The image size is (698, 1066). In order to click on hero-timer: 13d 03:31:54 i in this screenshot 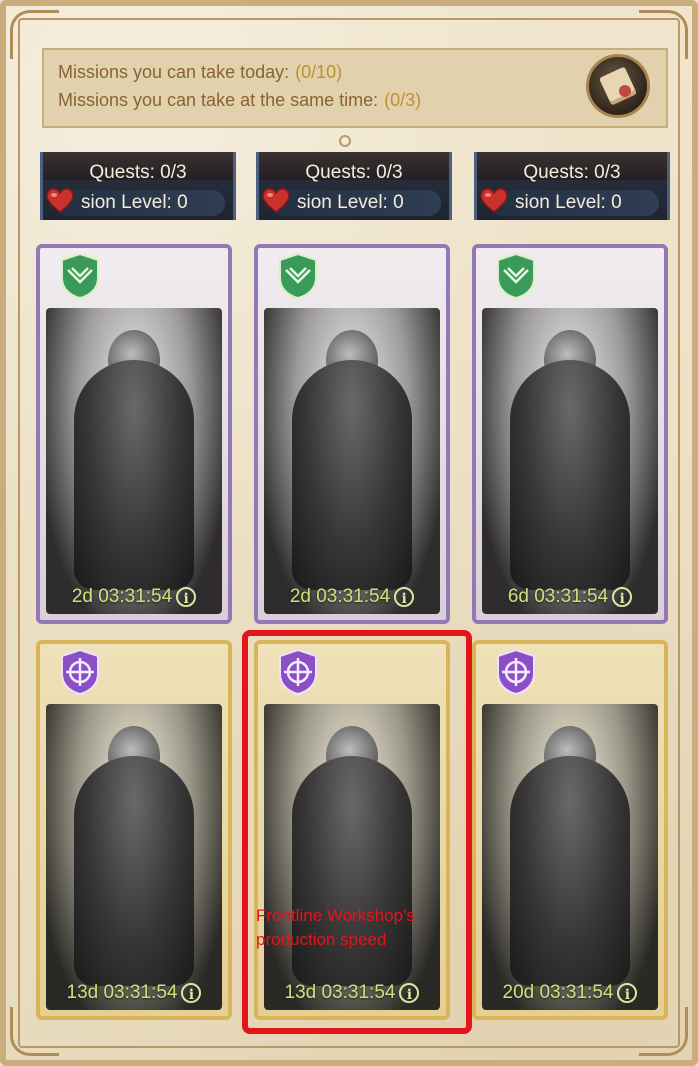, I will do `click(134, 993)`.